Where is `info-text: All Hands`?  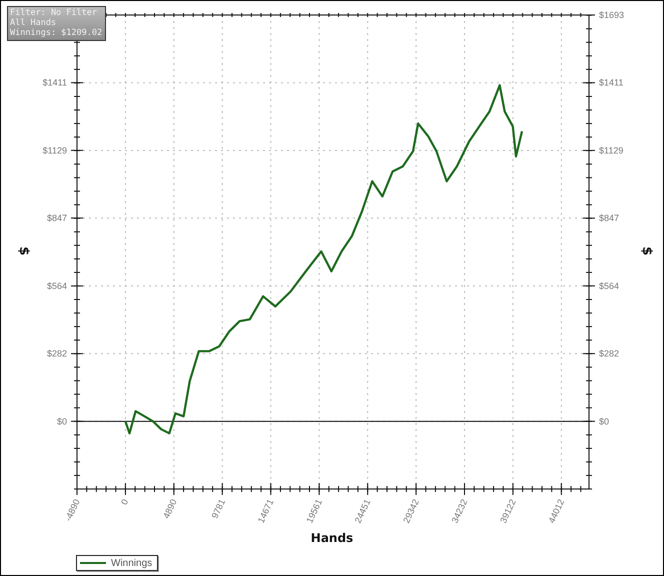 info-text: All Hands is located at coordinates (34, 23).